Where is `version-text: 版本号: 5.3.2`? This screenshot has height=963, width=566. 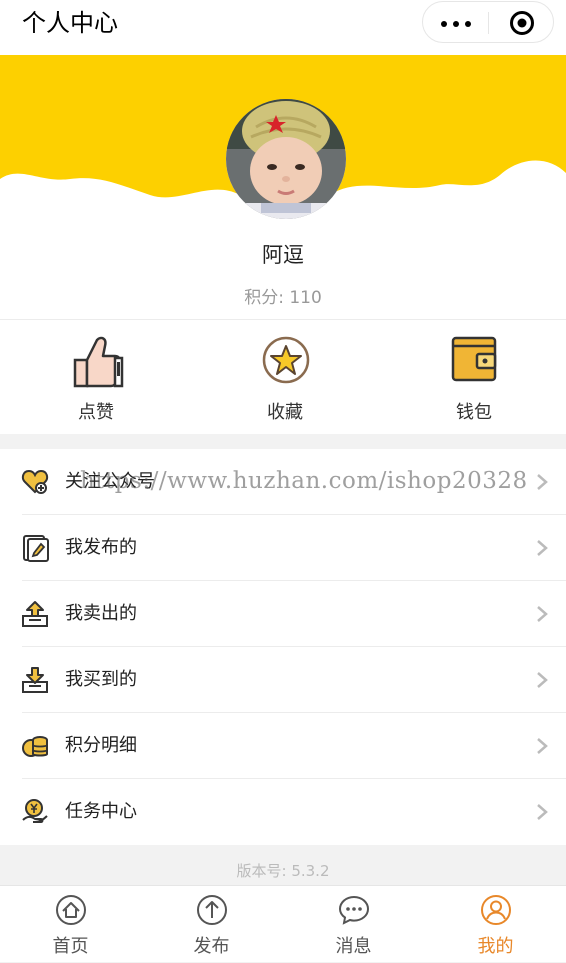 version-text: 版本号: 5.3.2 is located at coordinates (283, 871).